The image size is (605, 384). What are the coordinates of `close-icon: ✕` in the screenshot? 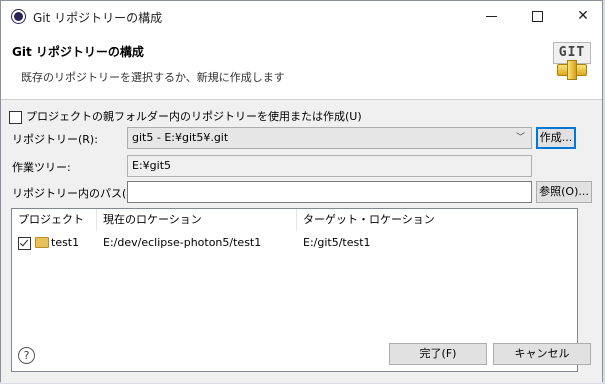 It's located at (583, 16).